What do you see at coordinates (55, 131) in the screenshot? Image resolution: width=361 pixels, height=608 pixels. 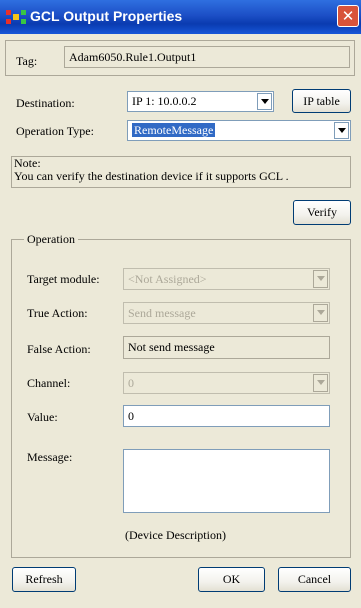 I see `operation-type-label: Operation Type:` at bounding box center [55, 131].